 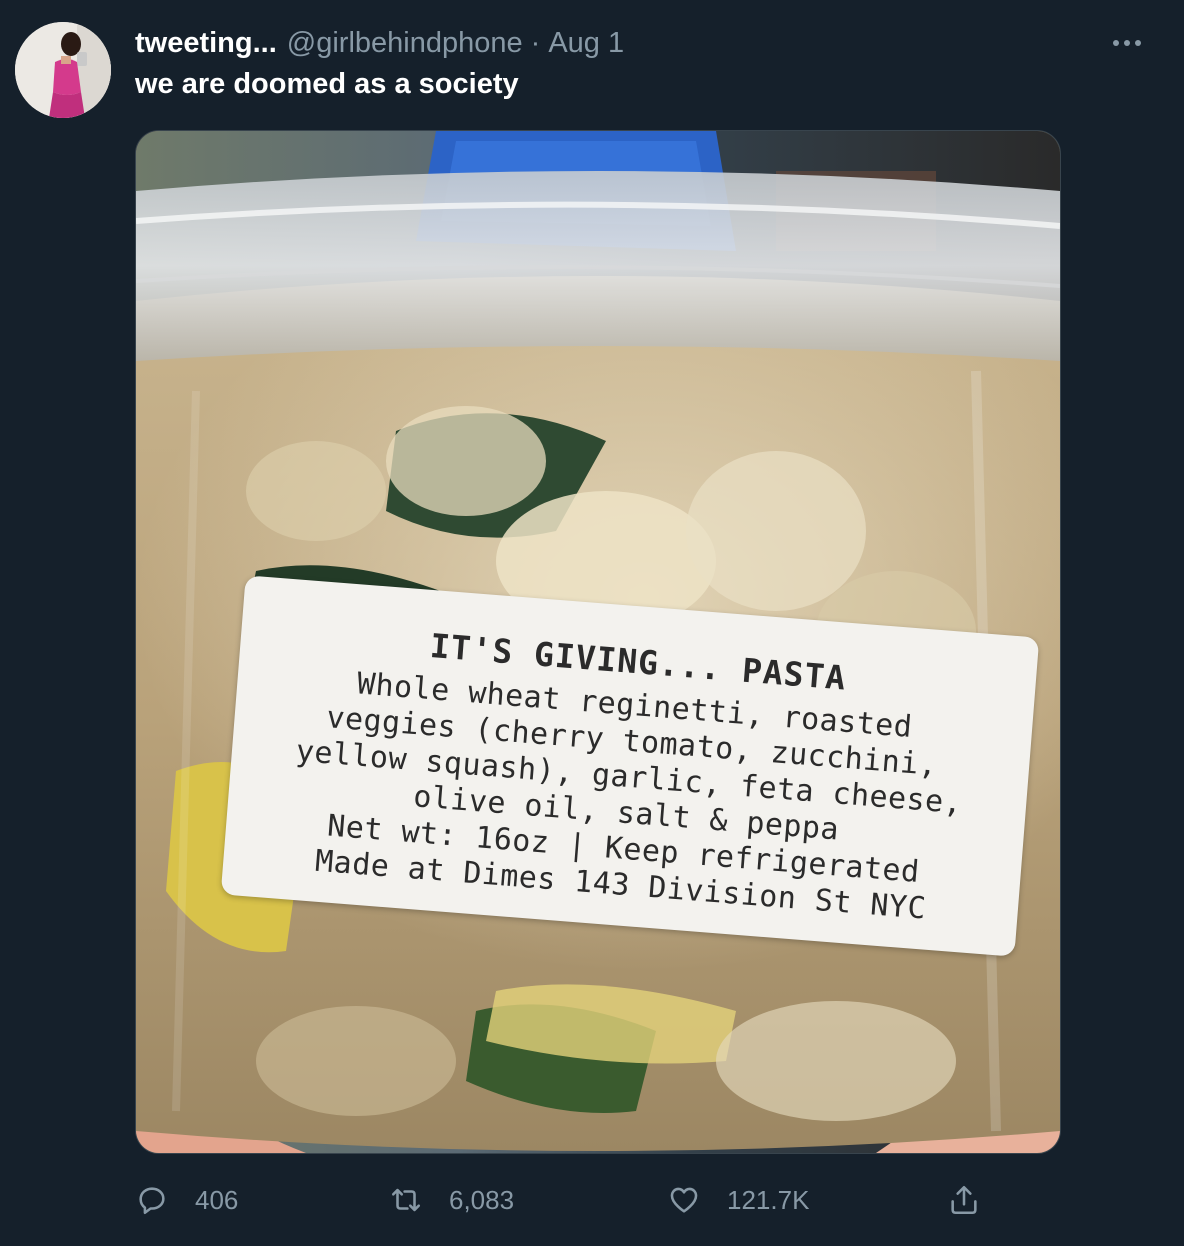 I want to click on heart-icon, so click(x=684, y=1200).